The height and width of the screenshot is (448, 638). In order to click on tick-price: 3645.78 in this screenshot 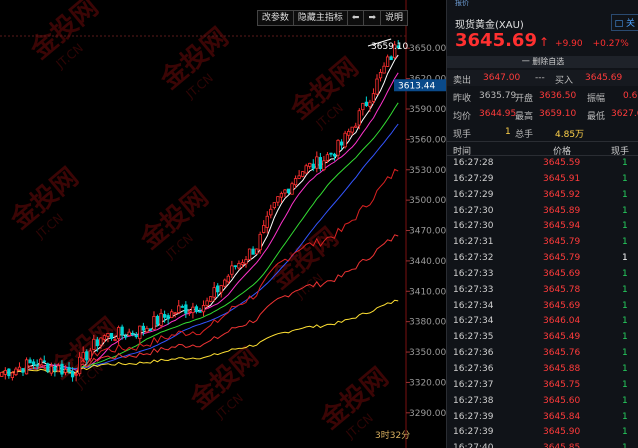, I will do `click(562, 289)`.